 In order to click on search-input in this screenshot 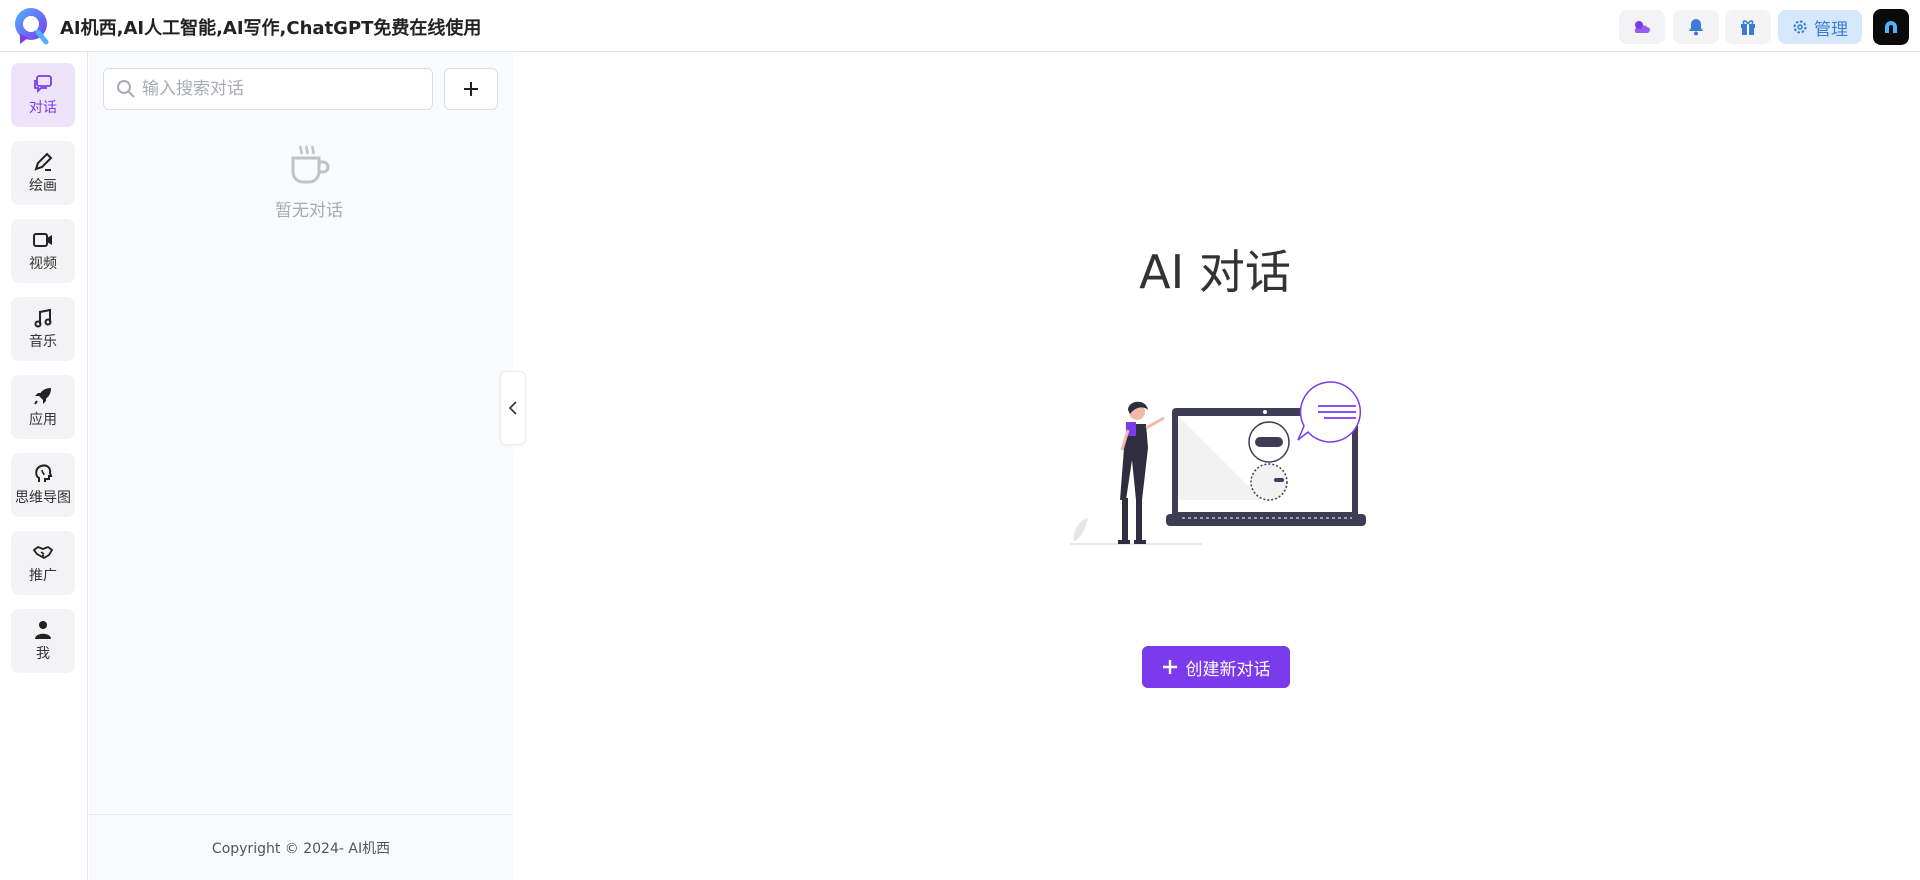, I will do `click(282, 89)`.